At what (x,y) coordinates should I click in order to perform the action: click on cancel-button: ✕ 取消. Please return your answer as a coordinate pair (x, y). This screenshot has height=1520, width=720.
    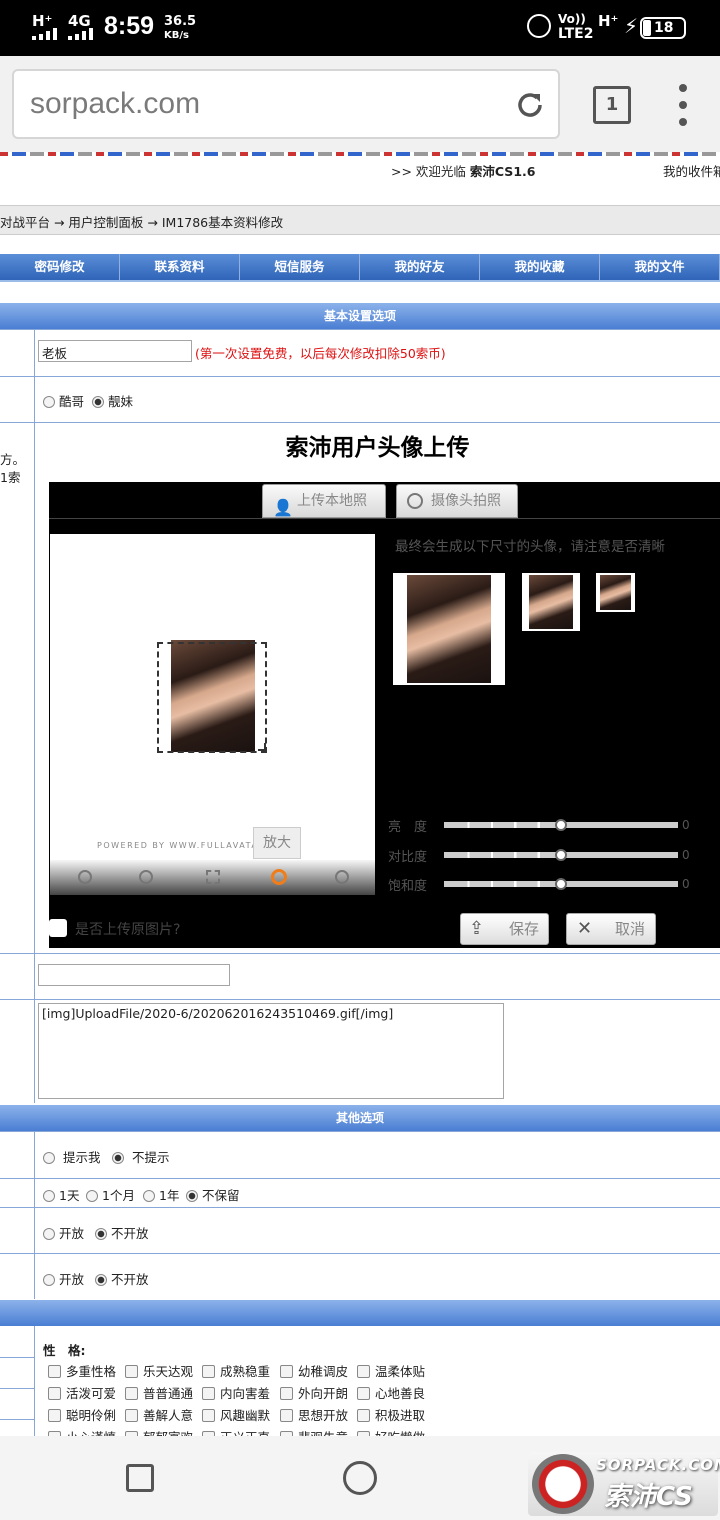
    Looking at the image, I should click on (611, 929).